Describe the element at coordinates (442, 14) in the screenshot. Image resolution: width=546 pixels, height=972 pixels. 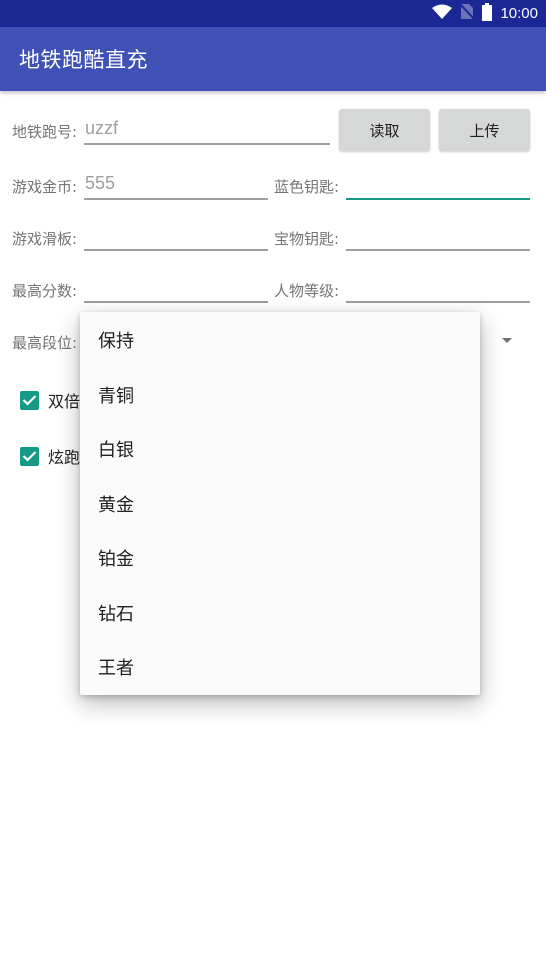
I see `wifi-icon` at that location.